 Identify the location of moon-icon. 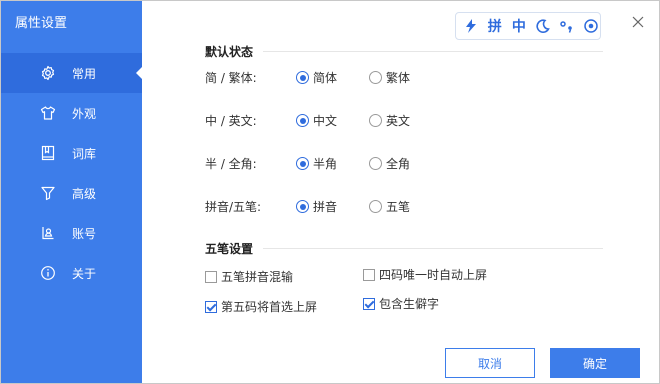
(543, 26).